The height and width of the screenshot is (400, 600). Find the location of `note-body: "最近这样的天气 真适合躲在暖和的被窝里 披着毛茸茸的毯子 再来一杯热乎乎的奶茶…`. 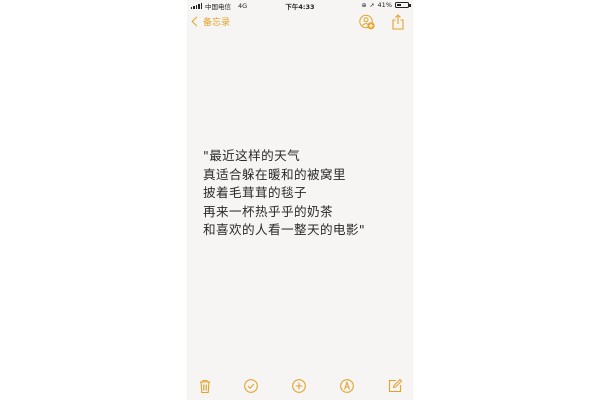

note-body: "最近这样的天气 真适合躲在暖和的被窝里 披着毛茸茸的毯子 再来一杯热乎乎的奶茶… is located at coordinates (305, 193).